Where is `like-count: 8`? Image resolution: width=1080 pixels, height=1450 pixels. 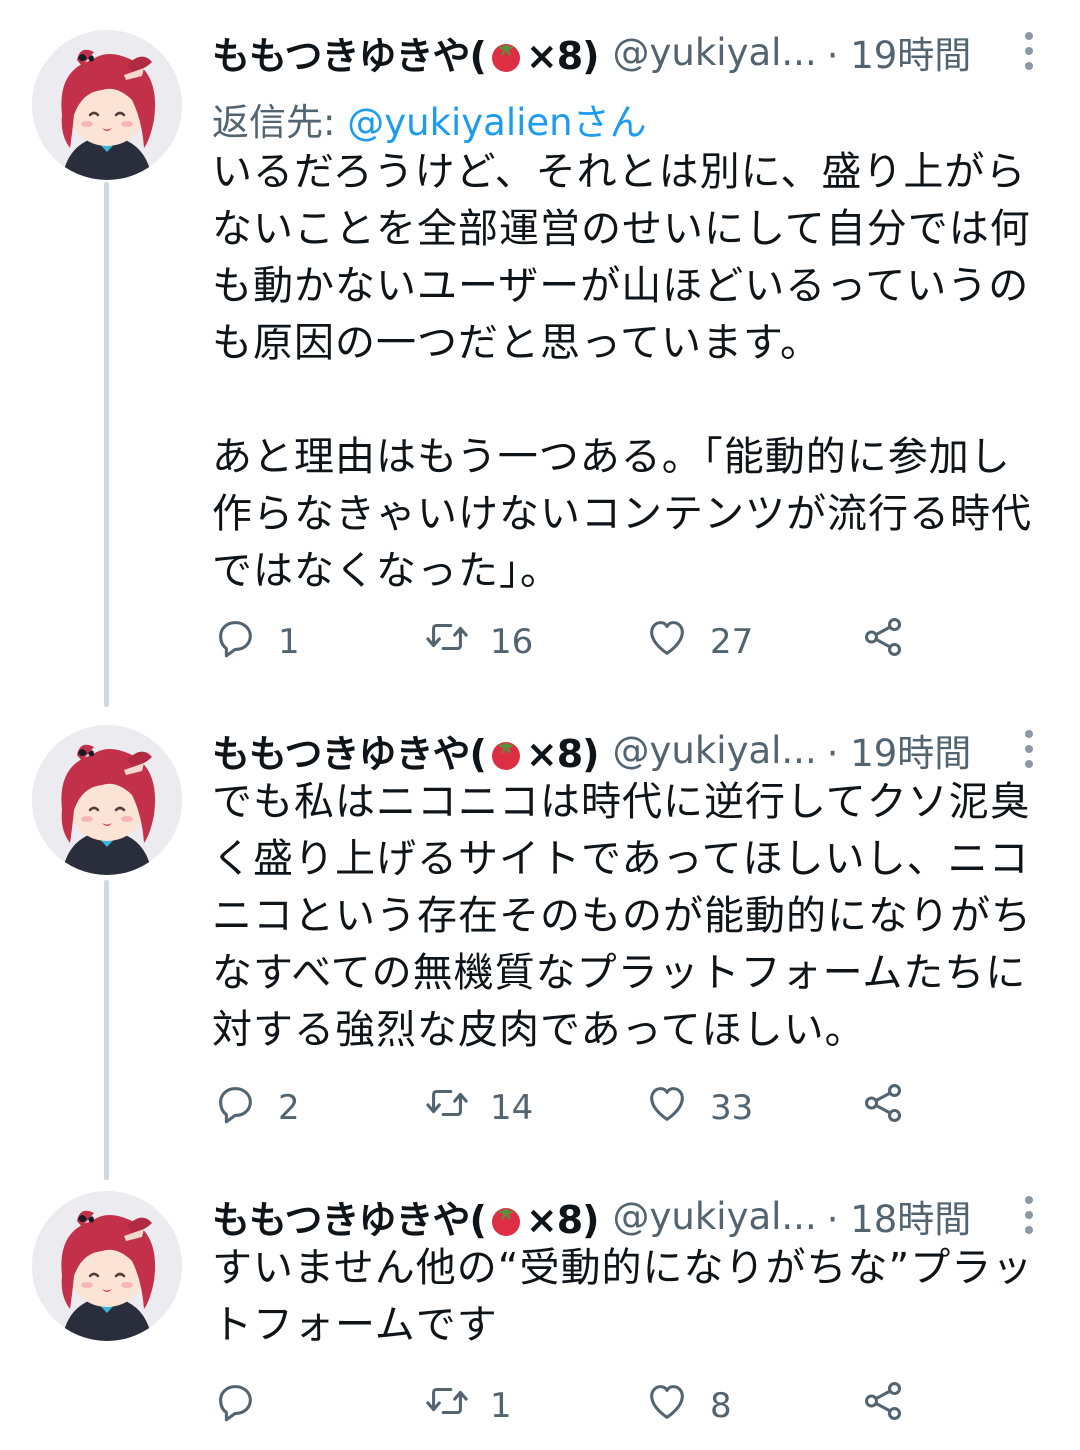 like-count: 8 is located at coordinates (721, 1405).